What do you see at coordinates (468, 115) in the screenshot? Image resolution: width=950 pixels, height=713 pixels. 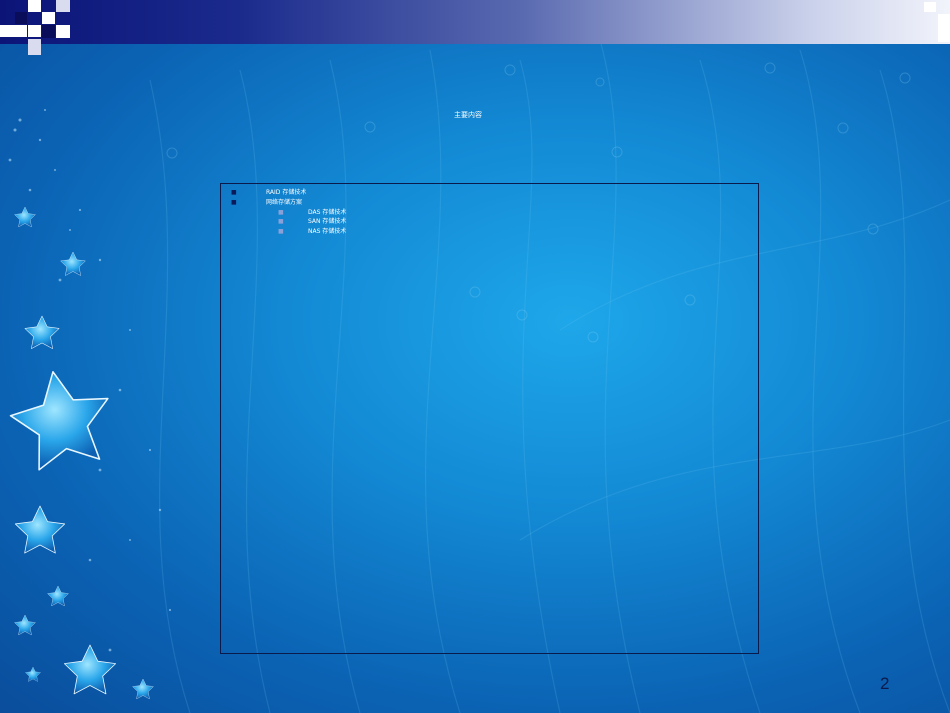 I see `slide-title: 主要内容` at bounding box center [468, 115].